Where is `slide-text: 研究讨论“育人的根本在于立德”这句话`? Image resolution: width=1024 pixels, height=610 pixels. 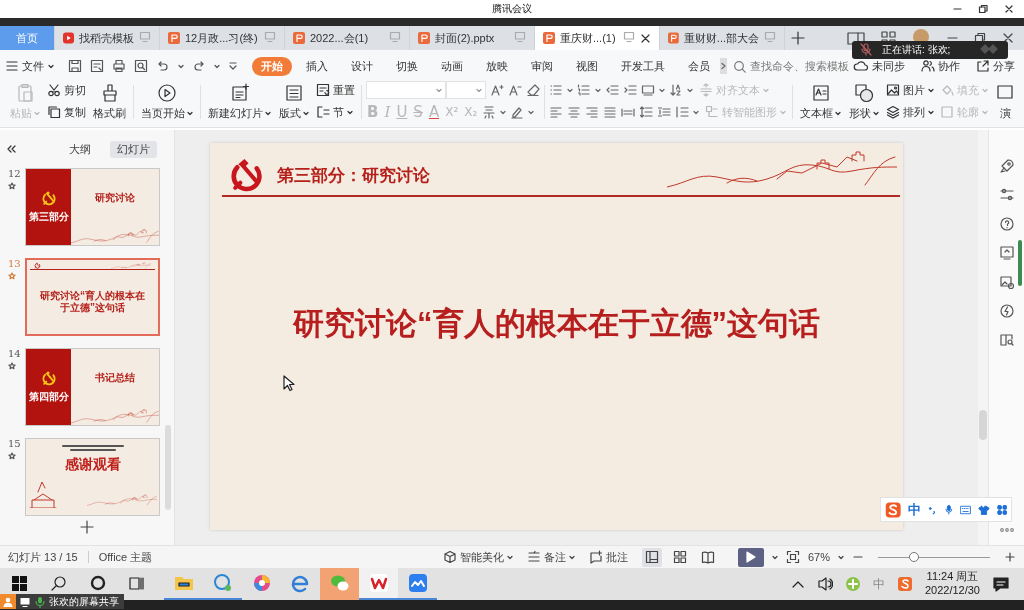 slide-text: 研究讨论“育人的根本在于立德”这句话 is located at coordinates (92, 302).